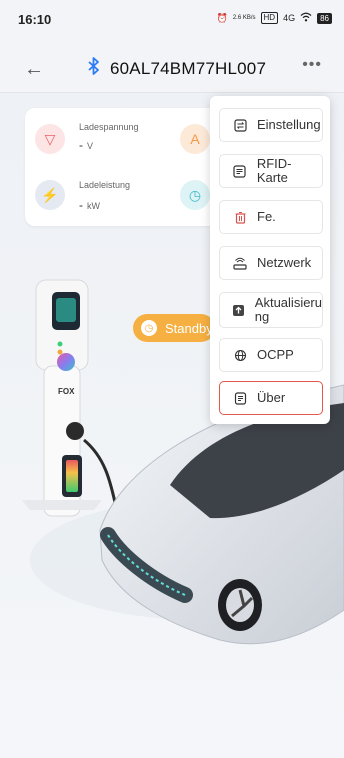 Image resolution: width=344 pixels, height=758 pixels. I want to click on menu-item-label: OCPP, so click(275, 354).